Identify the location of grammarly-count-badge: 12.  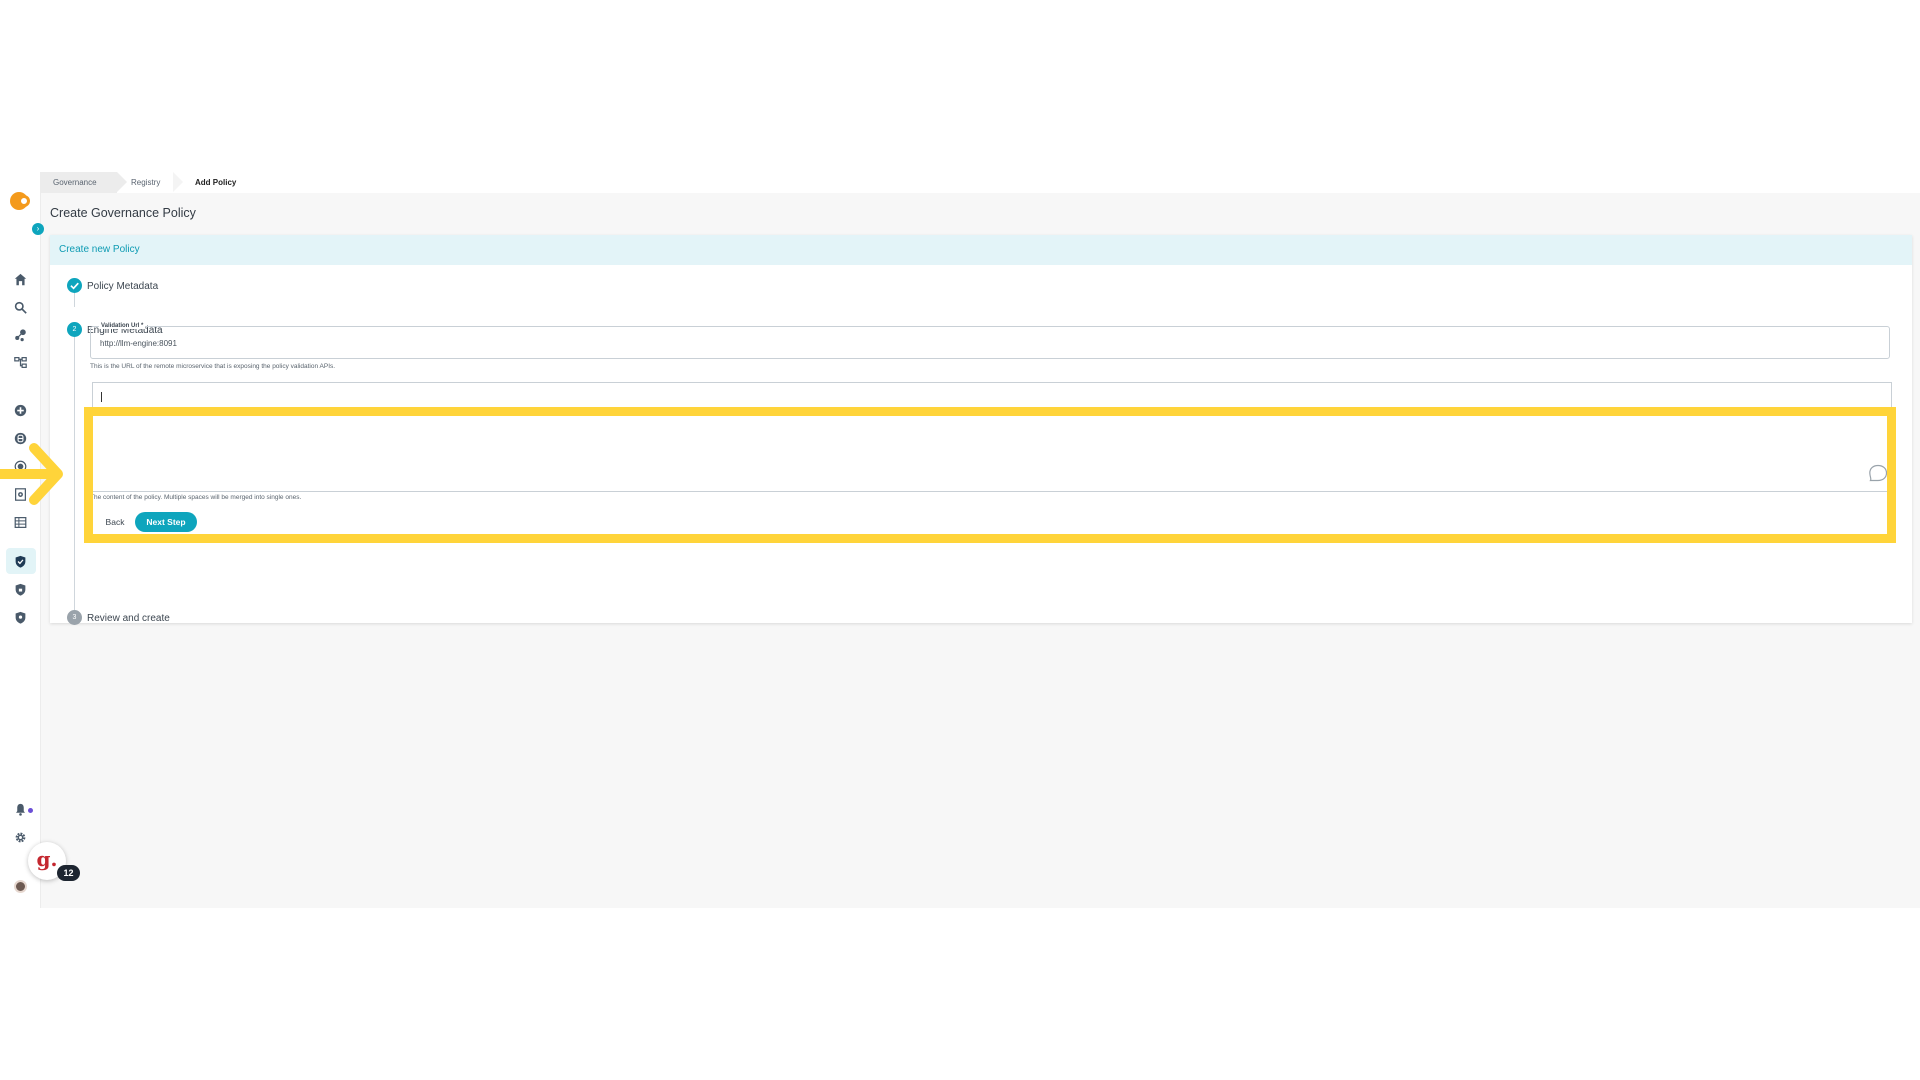
(68, 873).